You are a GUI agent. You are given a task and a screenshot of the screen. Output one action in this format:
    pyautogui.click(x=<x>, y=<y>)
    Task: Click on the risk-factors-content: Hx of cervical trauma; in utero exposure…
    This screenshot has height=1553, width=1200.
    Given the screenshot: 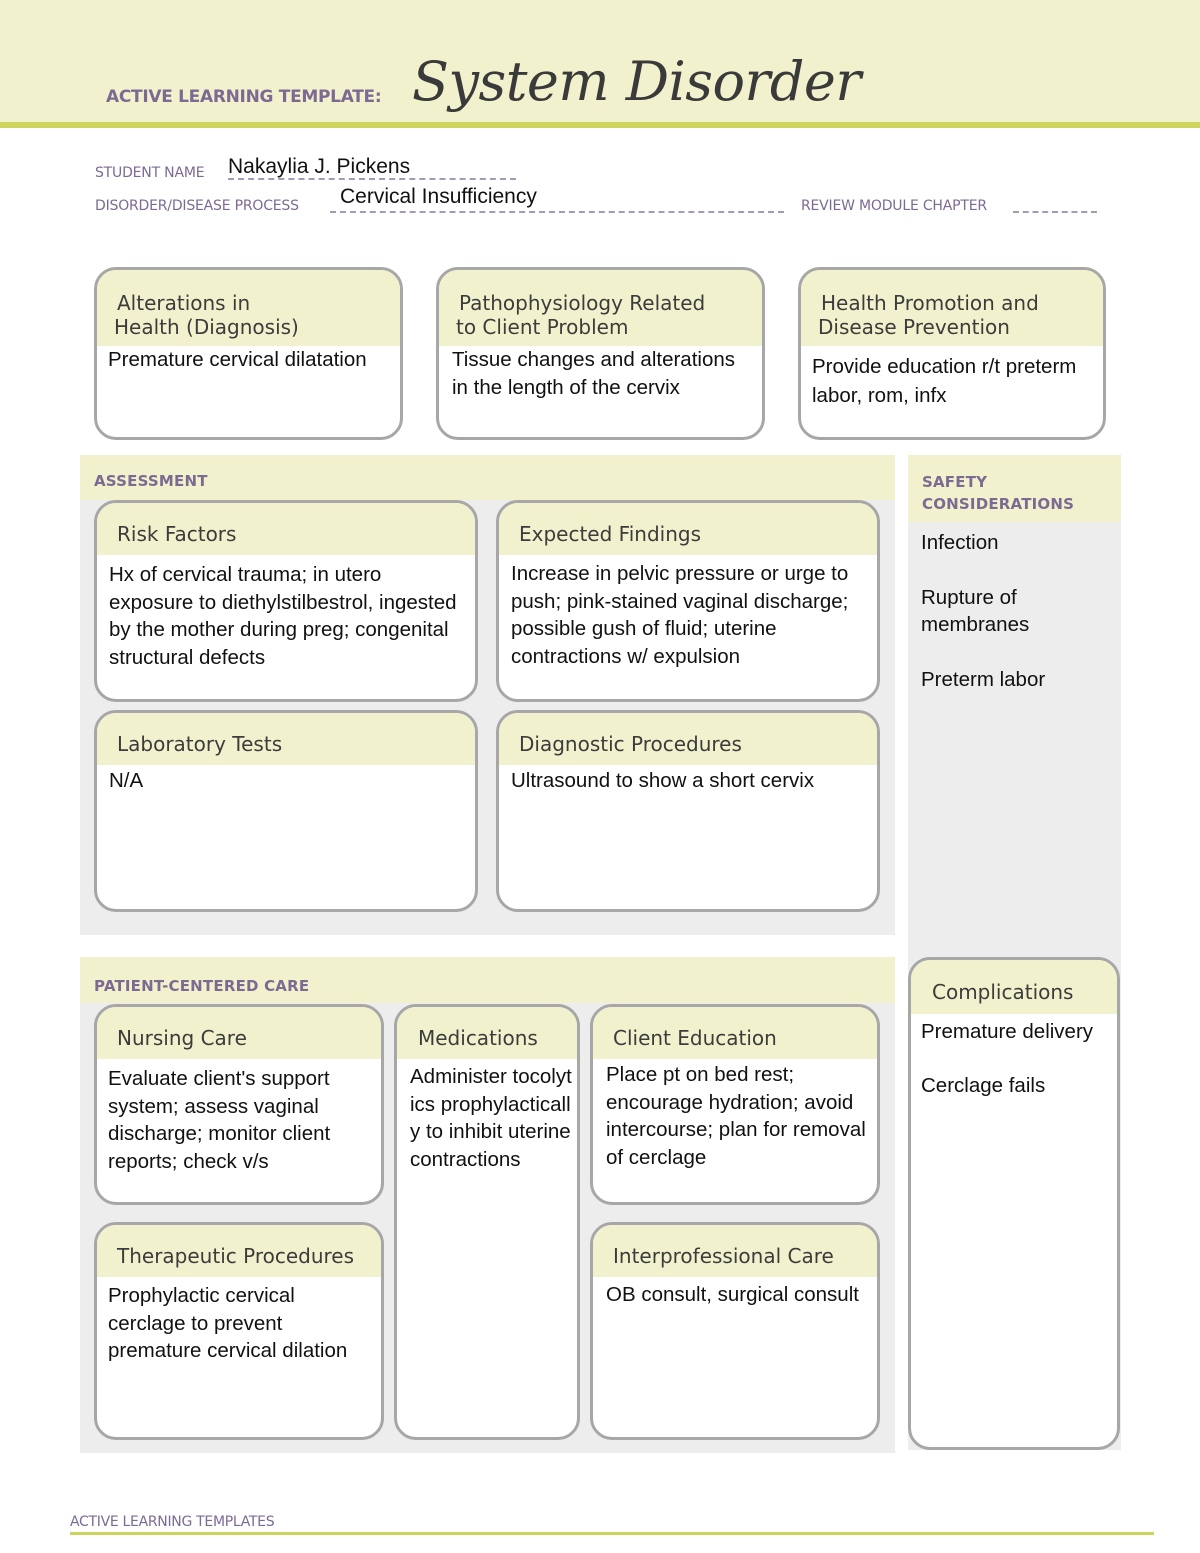 What is the action you would take?
    pyautogui.click(x=286, y=613)
    